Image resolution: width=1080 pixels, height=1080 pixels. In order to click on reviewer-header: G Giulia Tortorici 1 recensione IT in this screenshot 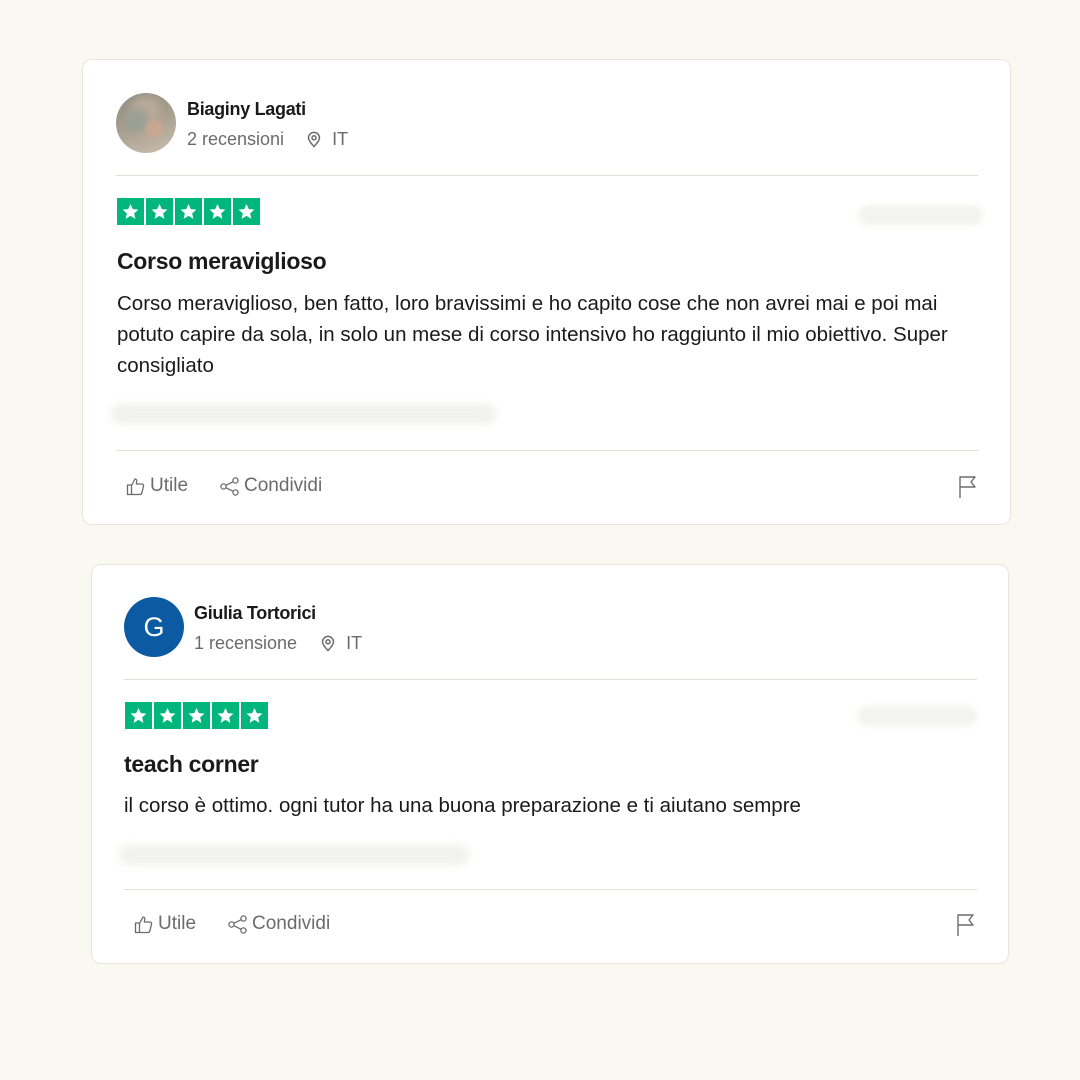, I will do `click(243, 627)`.